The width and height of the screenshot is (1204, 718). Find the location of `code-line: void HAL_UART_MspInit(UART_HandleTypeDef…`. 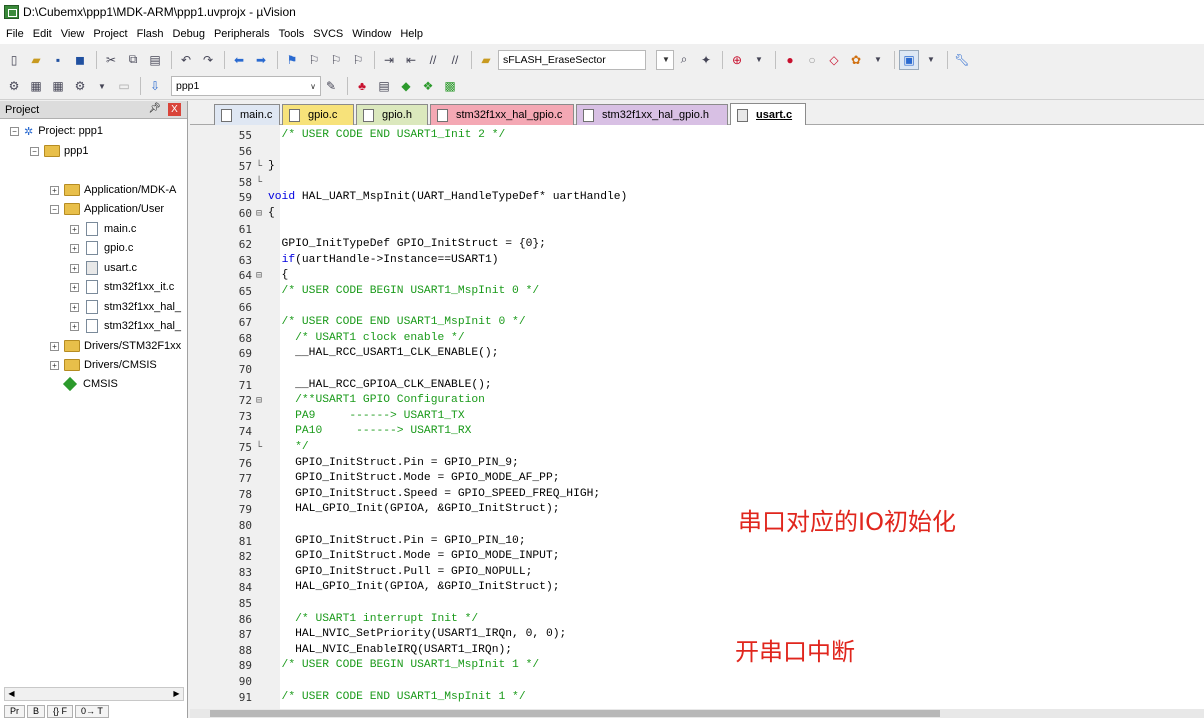

code-line: void HAL_UART_MspInit(UART_HandleTypeDef… is located at coordinates (447, 198).